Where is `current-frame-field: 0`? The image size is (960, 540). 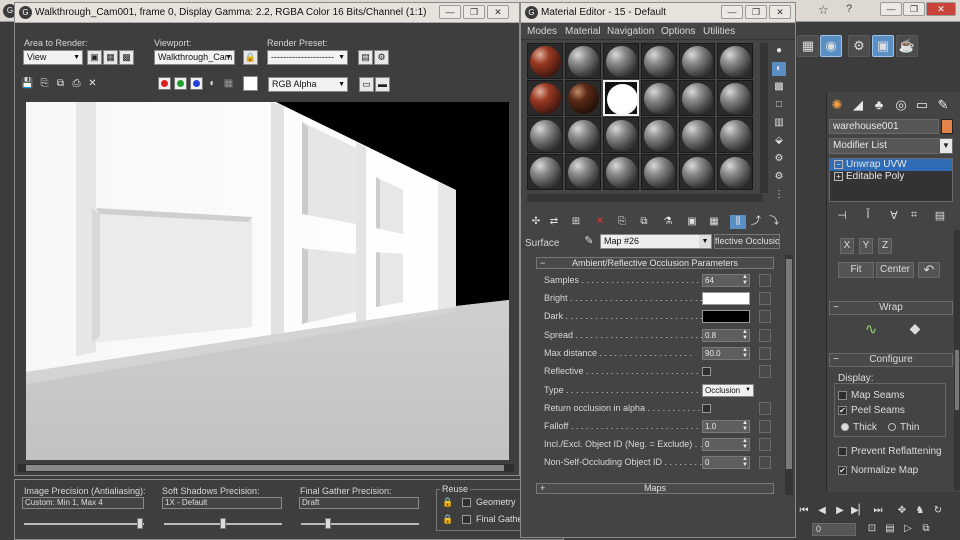 current-frame-field: 0 is located at coordinates (834, 529).